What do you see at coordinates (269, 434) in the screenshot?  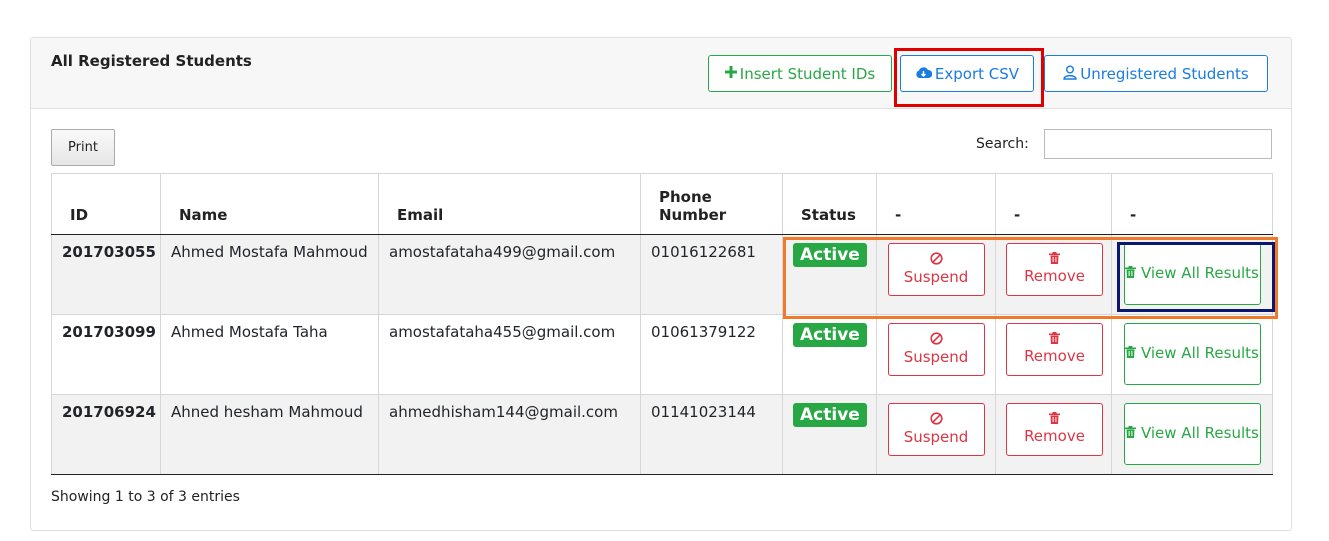 I see `student-name: Ahned hesham Mahmoud` at bounding box center [269, 434].